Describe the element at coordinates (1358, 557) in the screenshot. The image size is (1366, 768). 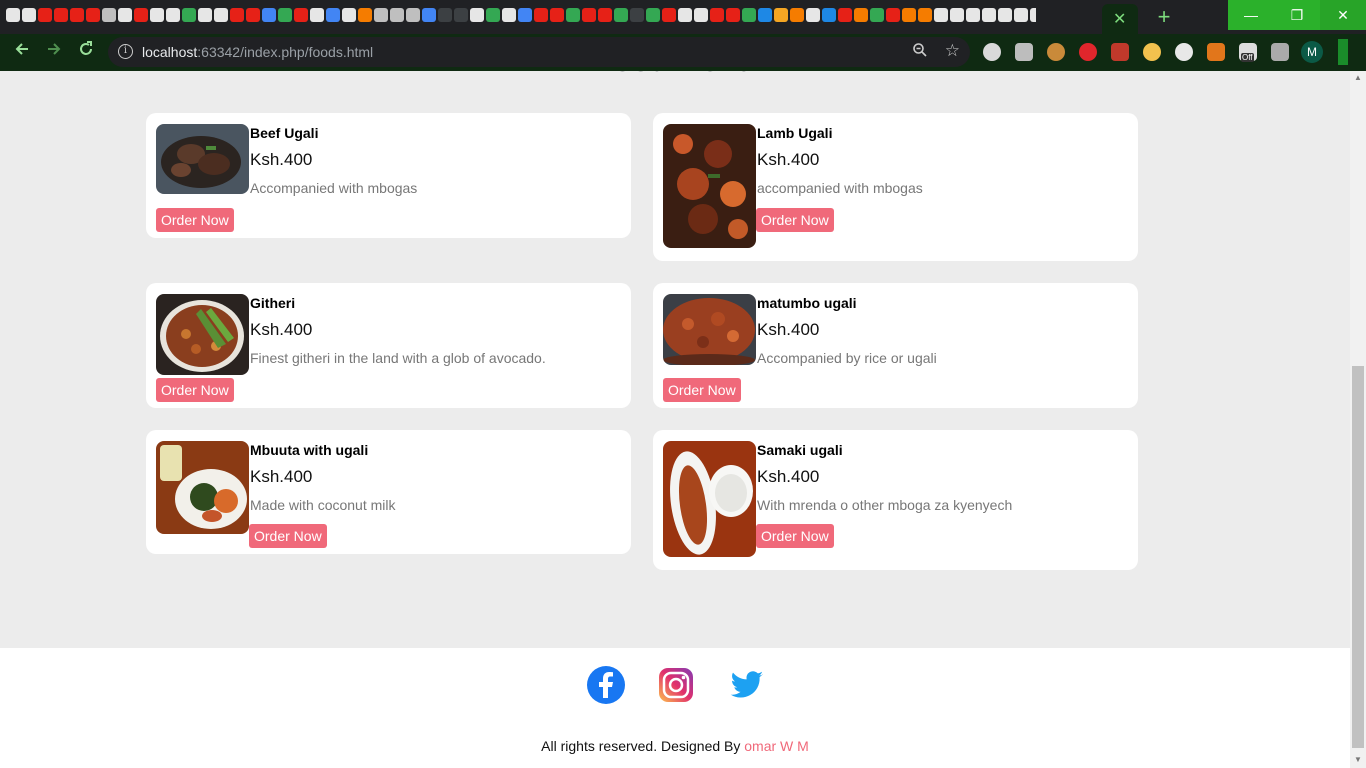
I see `scrollbar-thumb` at that location.